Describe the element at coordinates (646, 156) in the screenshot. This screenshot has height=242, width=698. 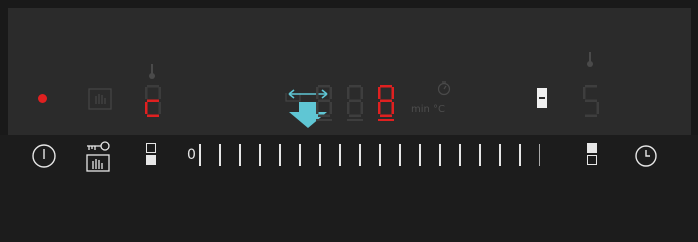
I see `clock-icon` at that location.